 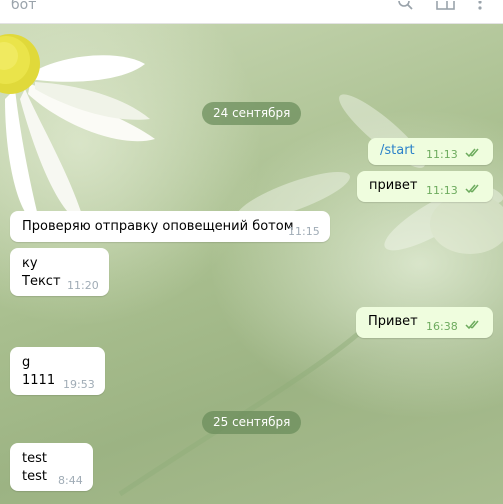 What do you see at coordinates (304, 231) in the screenshot?
I see `message-time: 11:15` at bounding box center [304, 231].